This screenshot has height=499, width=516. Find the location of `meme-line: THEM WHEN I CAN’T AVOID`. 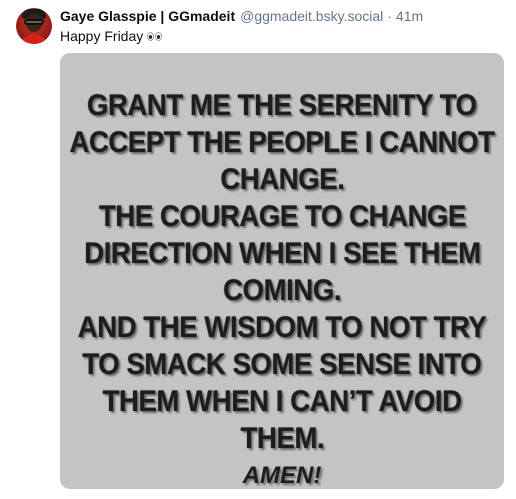

meme-line: THEM WHEN I CAN’T AVOID is located at coordinates (282, 401).